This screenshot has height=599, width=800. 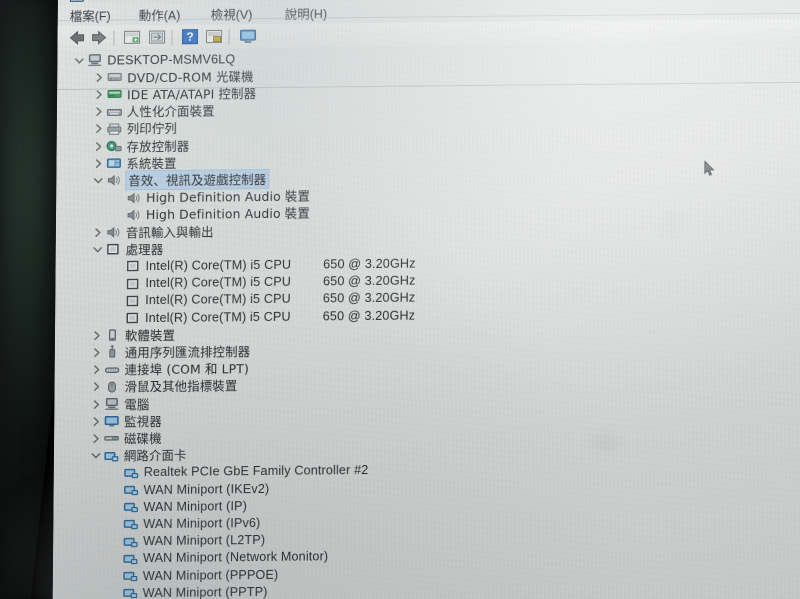 What do you see at coordinates (709, 168) in the screenshot?
I see `mouse-pointer-icon` at bounding box center [709, 168].